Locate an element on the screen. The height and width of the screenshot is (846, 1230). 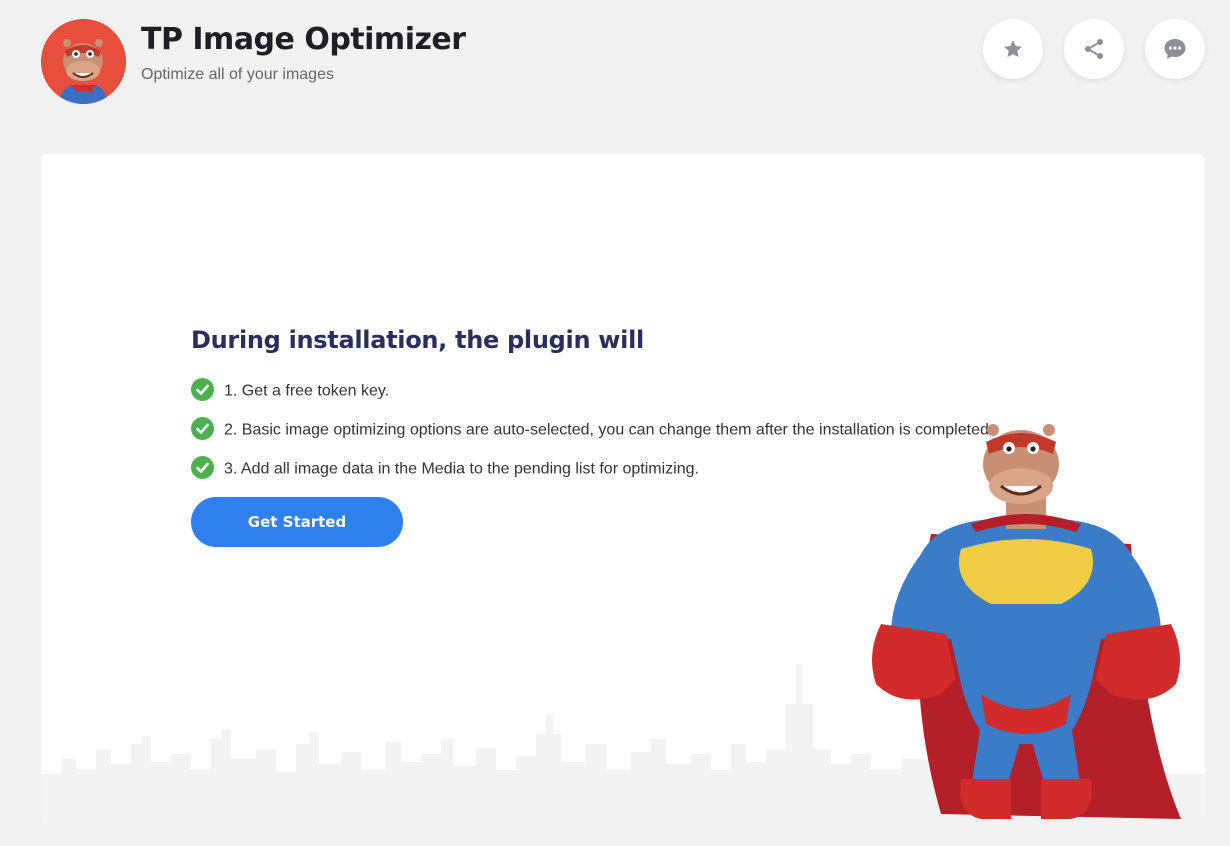
rate-button is located at coordinates (1013, 49).